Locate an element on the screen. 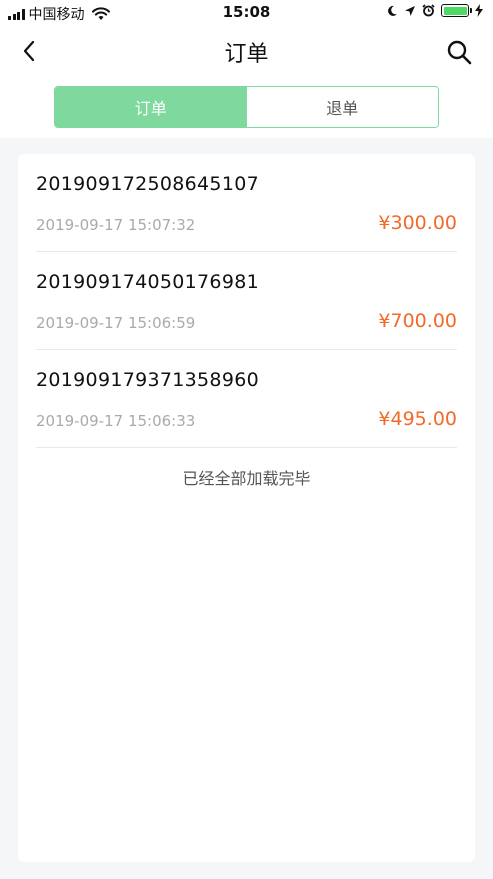 Image resolution: width=493 pixels, height=879 pixels. segmented-tabs: 订单 退单 is located at coordinates (246, 107).